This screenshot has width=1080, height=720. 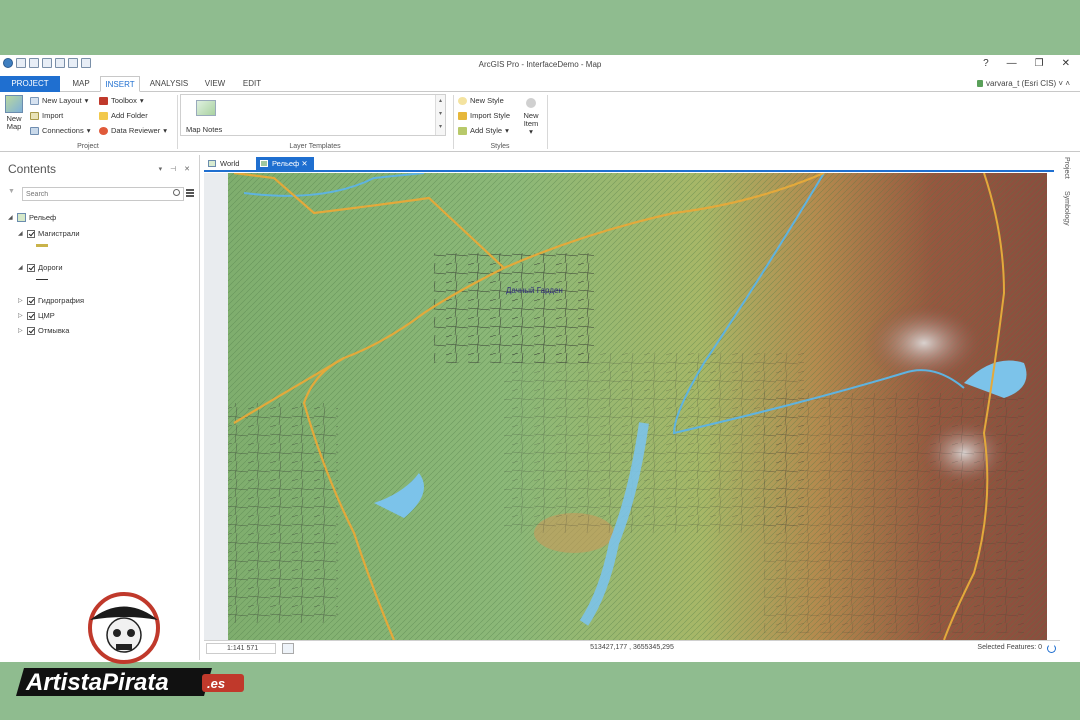 What do you see at coordinates (986, 63) in the screenshot?
I see `help-button: ?` at bounding box center [986, 63].